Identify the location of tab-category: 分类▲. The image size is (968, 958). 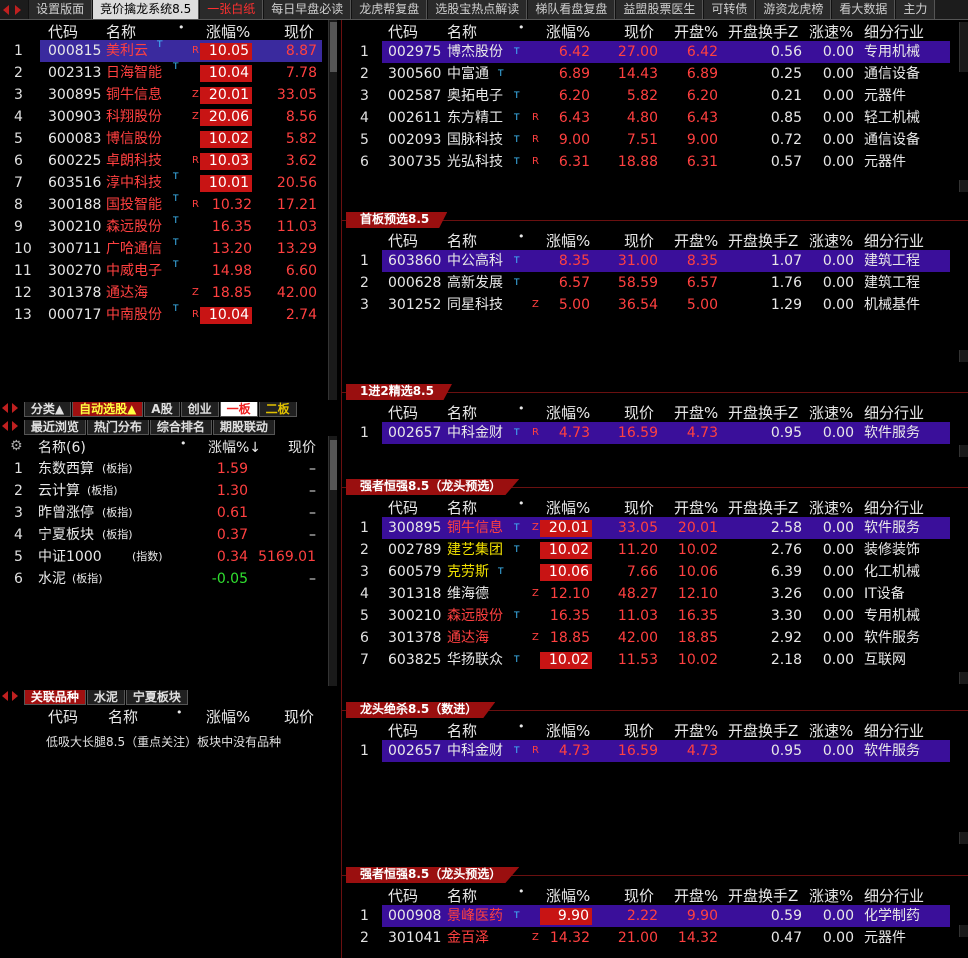
(47, 409).